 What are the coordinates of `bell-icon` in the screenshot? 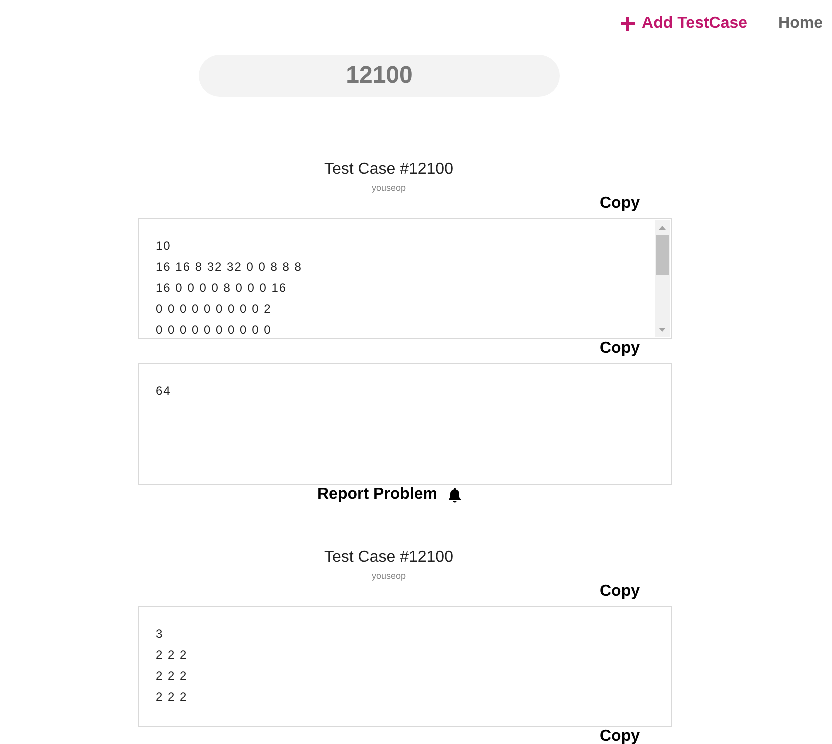 It's located at (454, 495).